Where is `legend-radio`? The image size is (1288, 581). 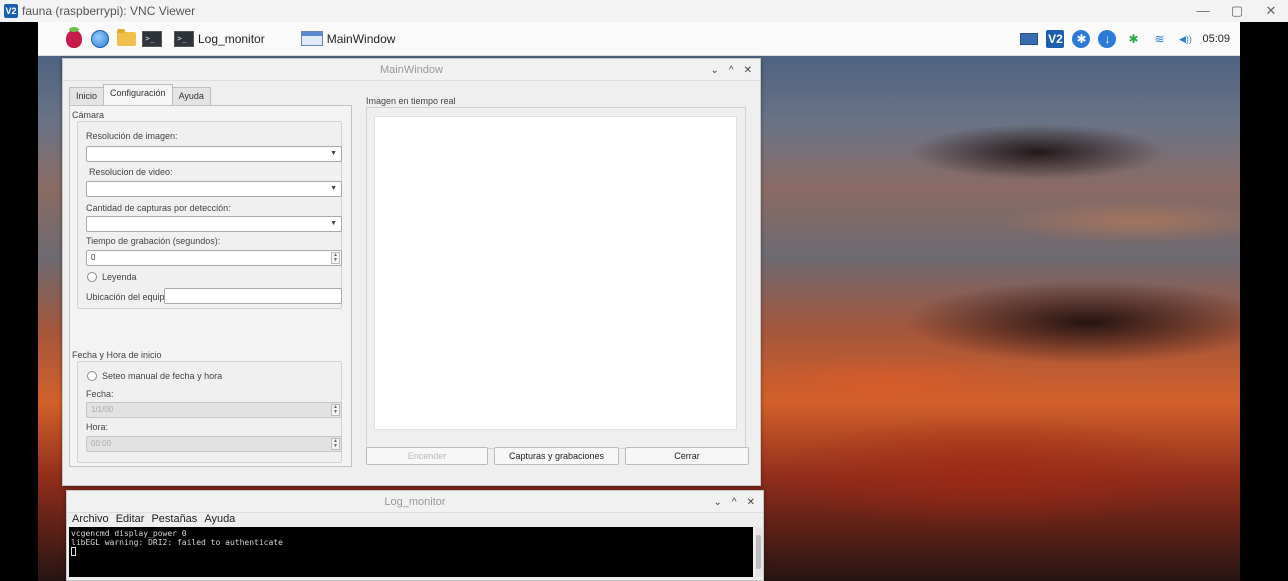
legend-radio is located at coordinates (92, 277).